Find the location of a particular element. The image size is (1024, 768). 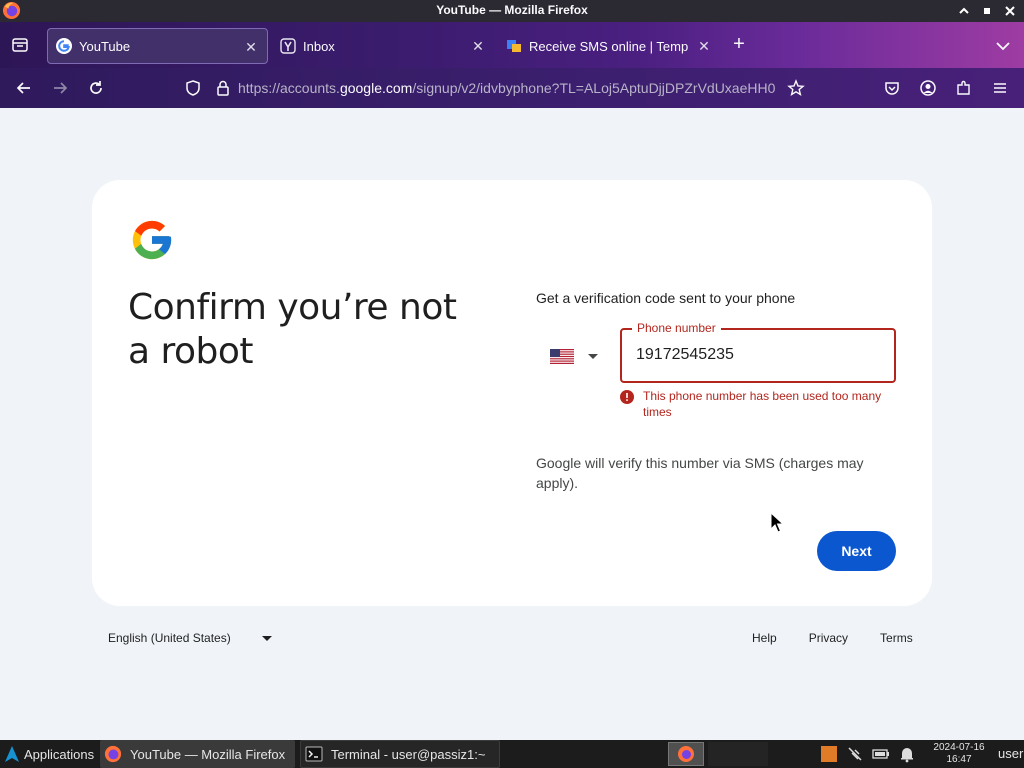

close-window-icon is located at coordinates (1009, 10).